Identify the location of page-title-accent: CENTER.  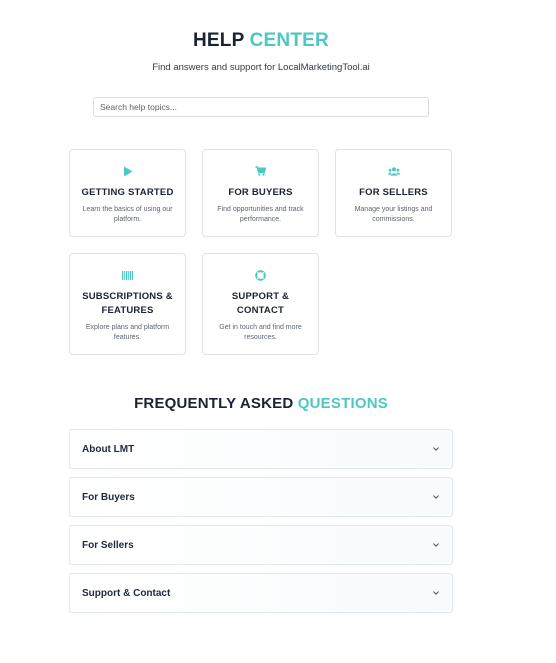
(289, 40).